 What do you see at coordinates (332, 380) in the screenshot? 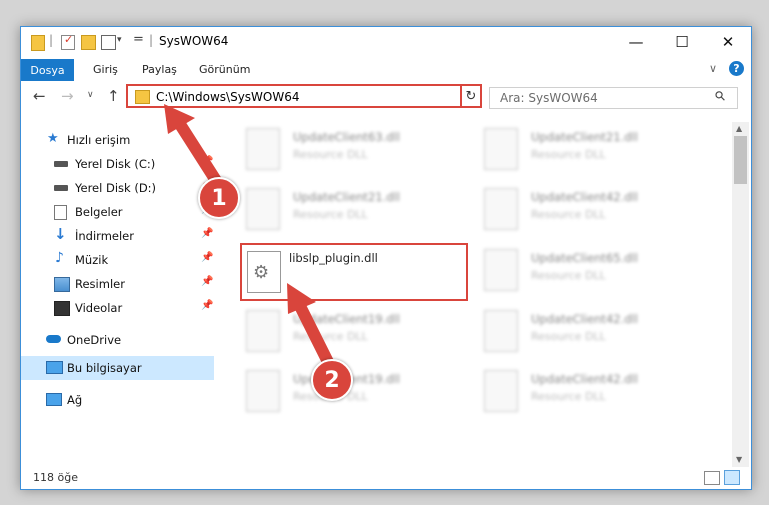
I see `step-badge-2: 2` at bounding box center [332, 380].